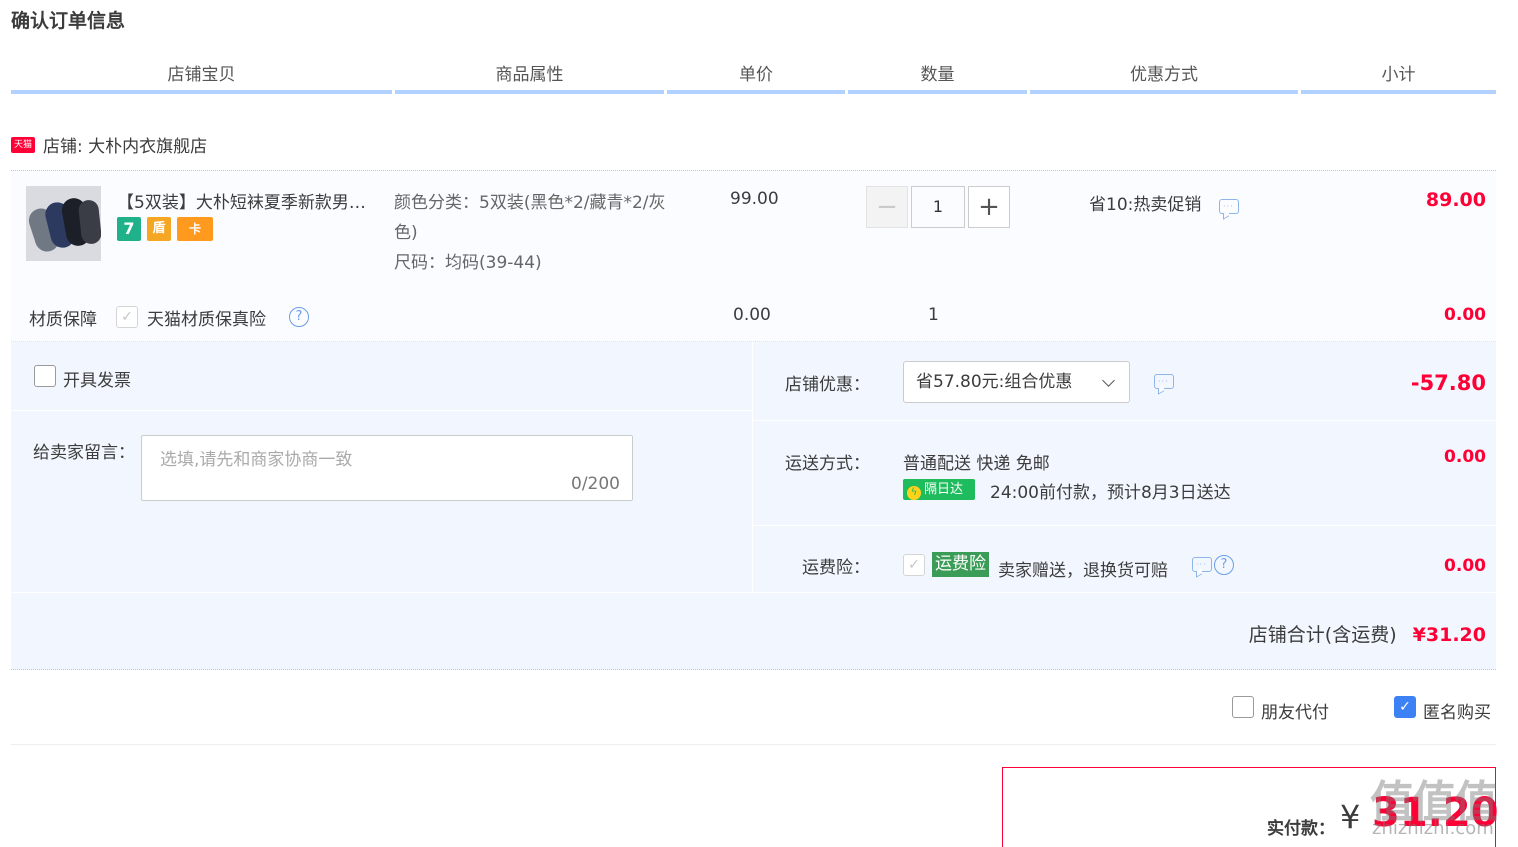 The image size is (1518, 847). I want to click on shop-total: 店铺合计(含运费) ¥31.20, so click(1293, 633).